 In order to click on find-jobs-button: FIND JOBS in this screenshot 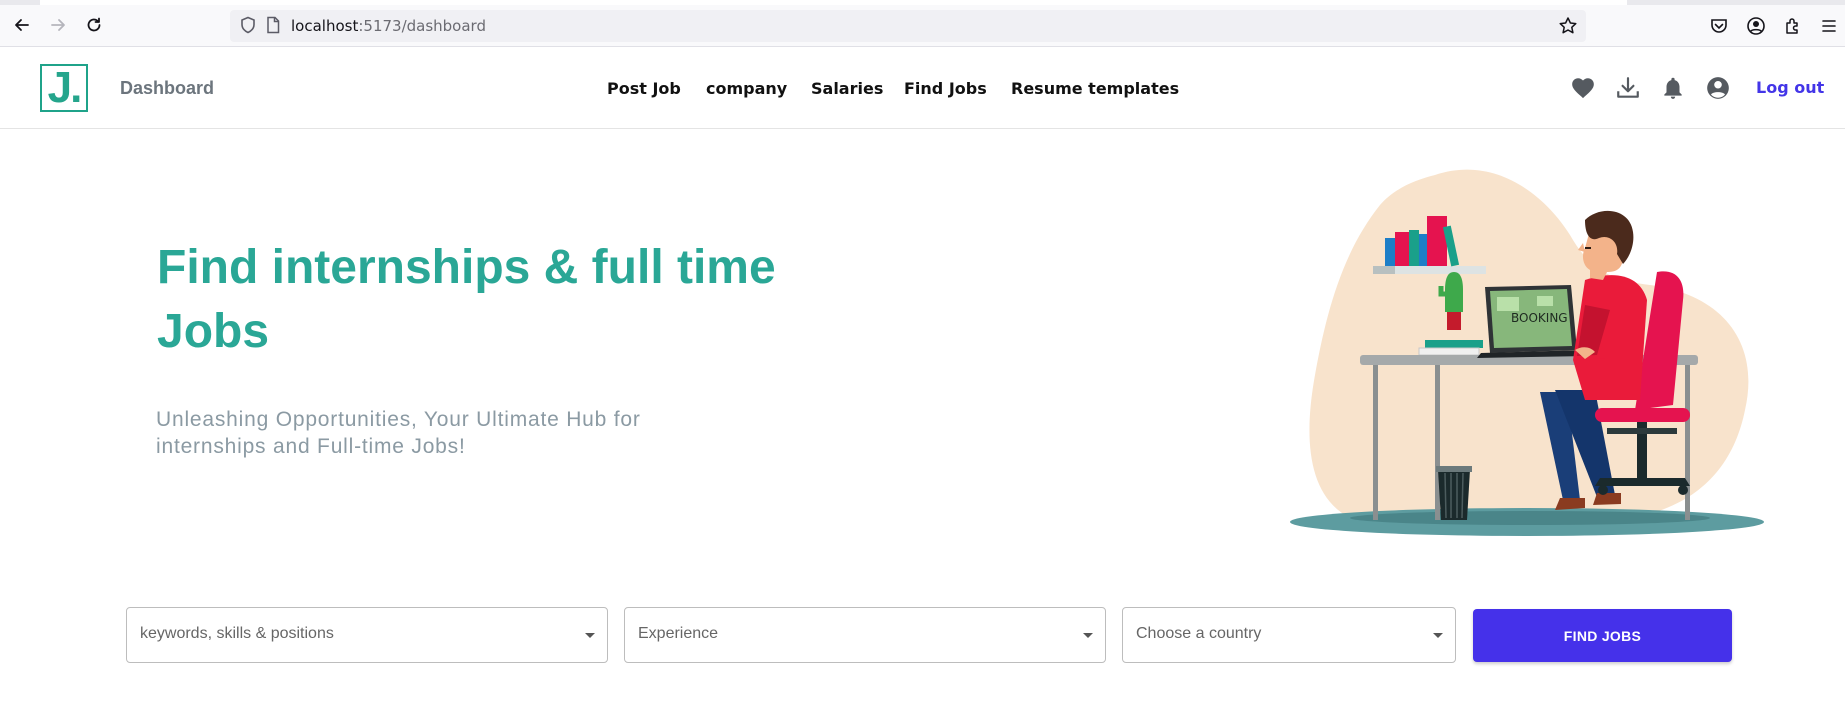, I will do `click(1602, 635)`.